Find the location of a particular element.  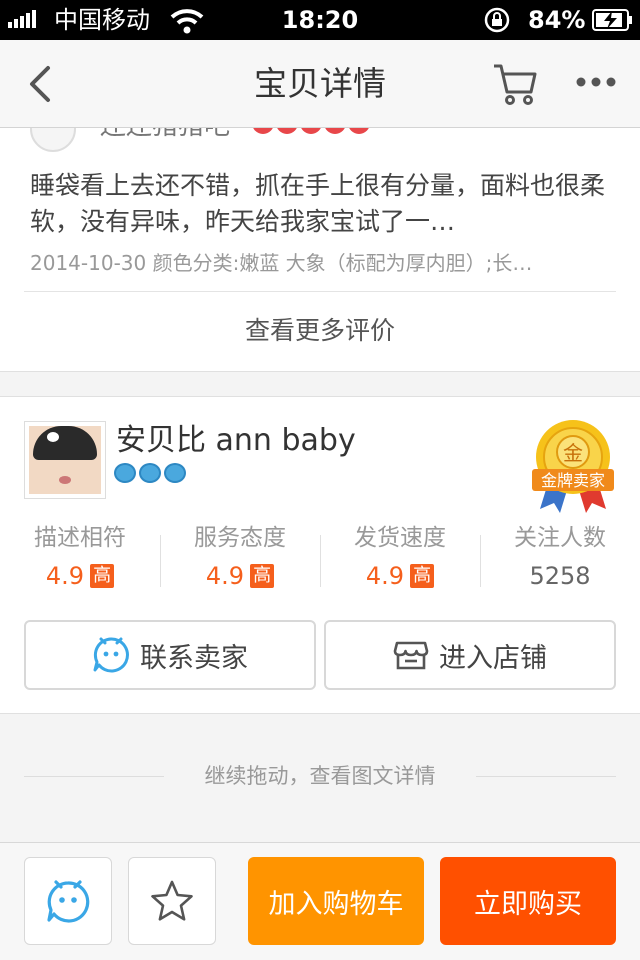

stat-followers: 关注人数 5258 is located at coordinates (560, 557).